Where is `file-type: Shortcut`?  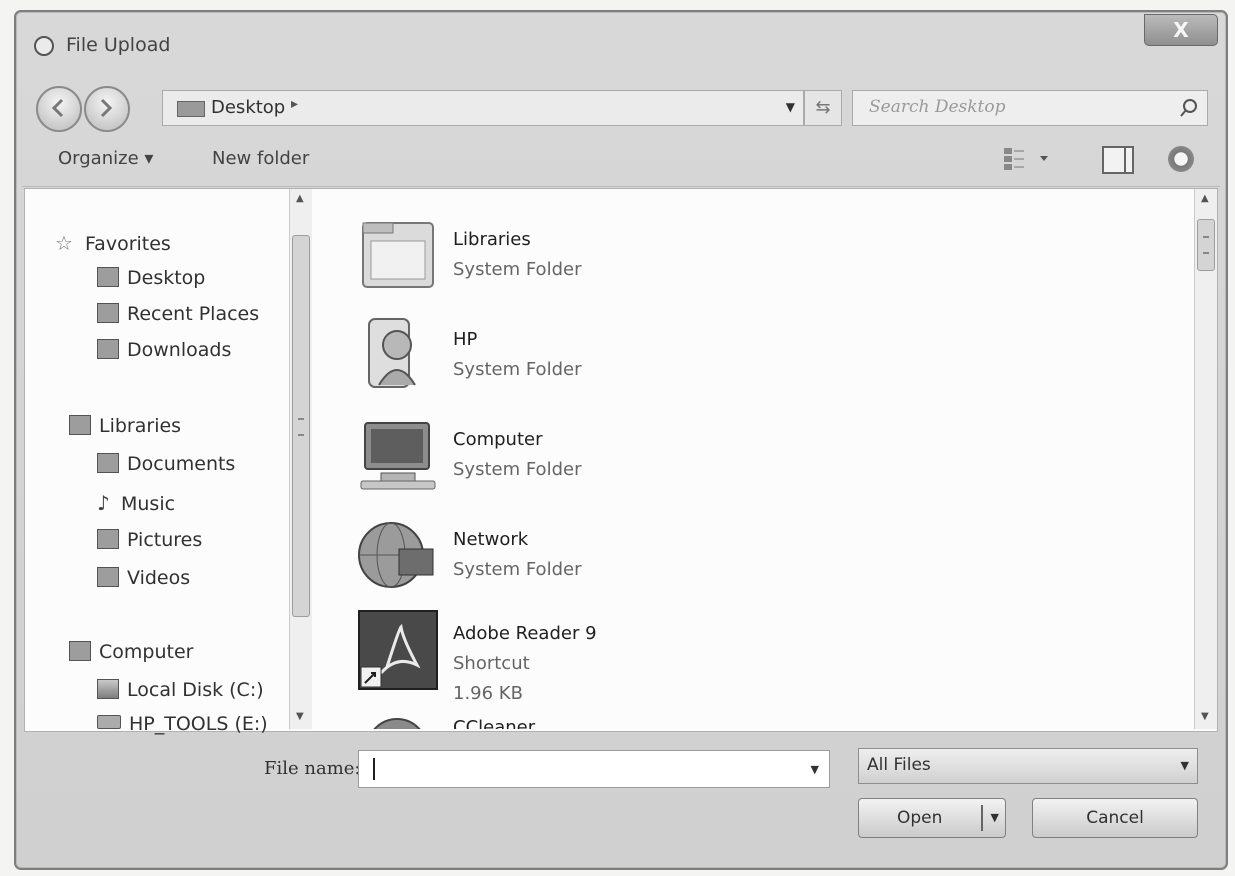 file-type: Shortcut is located at coordinates (491, 663).